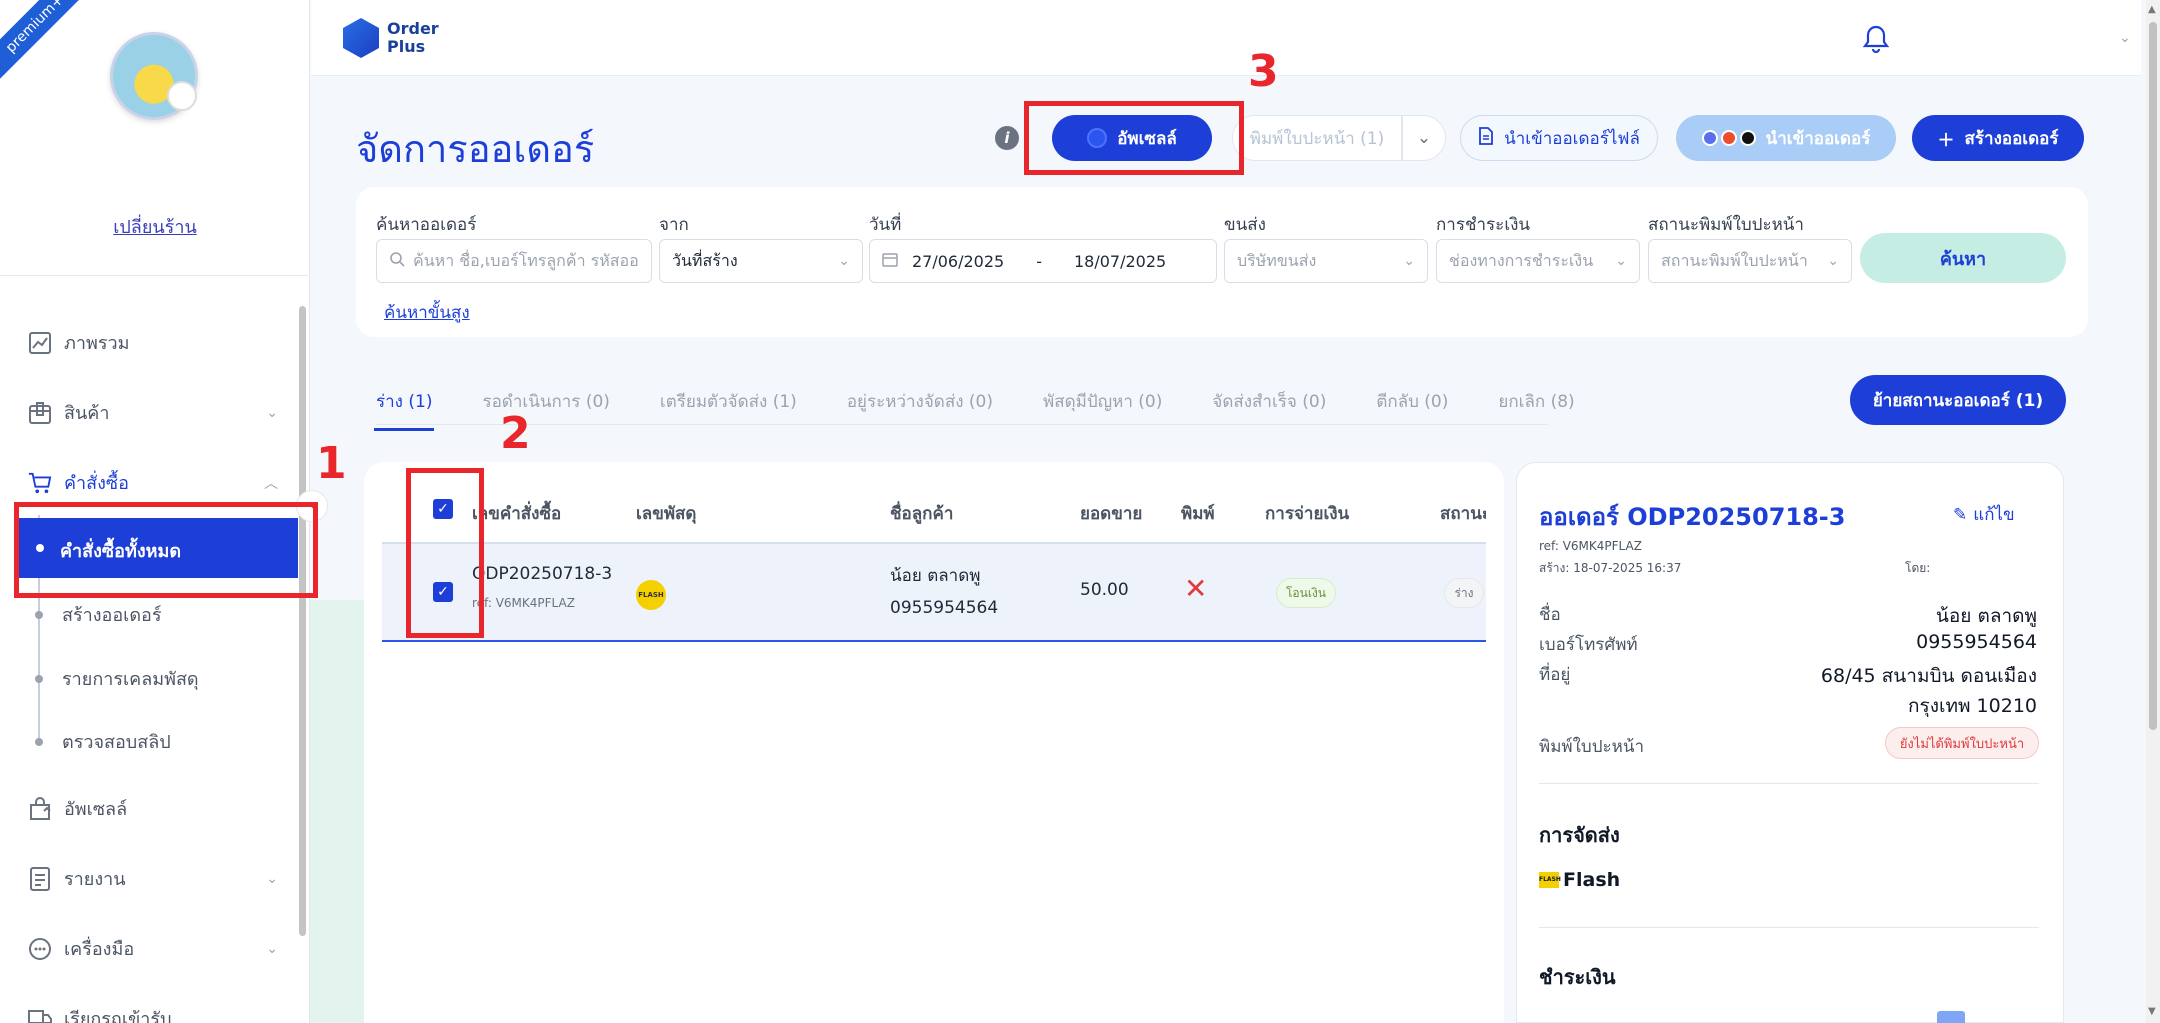  Describe the element at coordinates (1876, 39) in the screenshot. I see `bell-icon` at that location.